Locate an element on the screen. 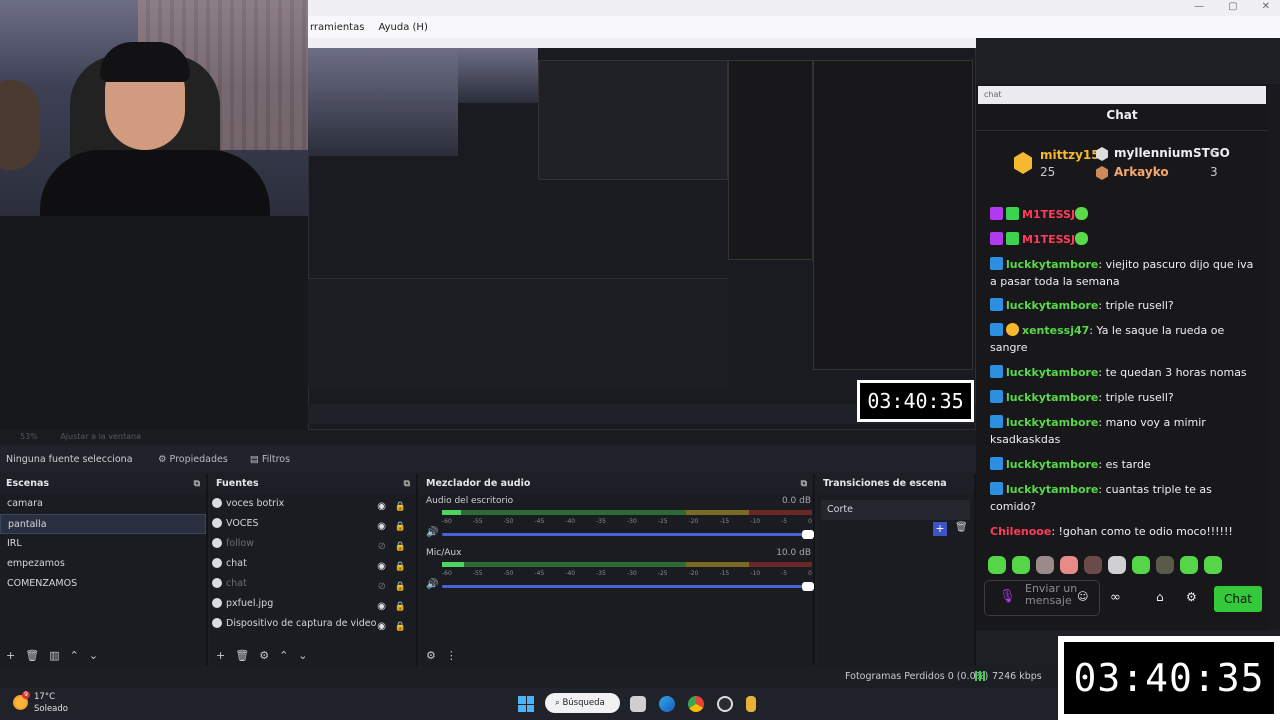 The height and width of the screenshot is (720, 1280). gifter-name: Arkayko is located at coordinates (1141, 172).